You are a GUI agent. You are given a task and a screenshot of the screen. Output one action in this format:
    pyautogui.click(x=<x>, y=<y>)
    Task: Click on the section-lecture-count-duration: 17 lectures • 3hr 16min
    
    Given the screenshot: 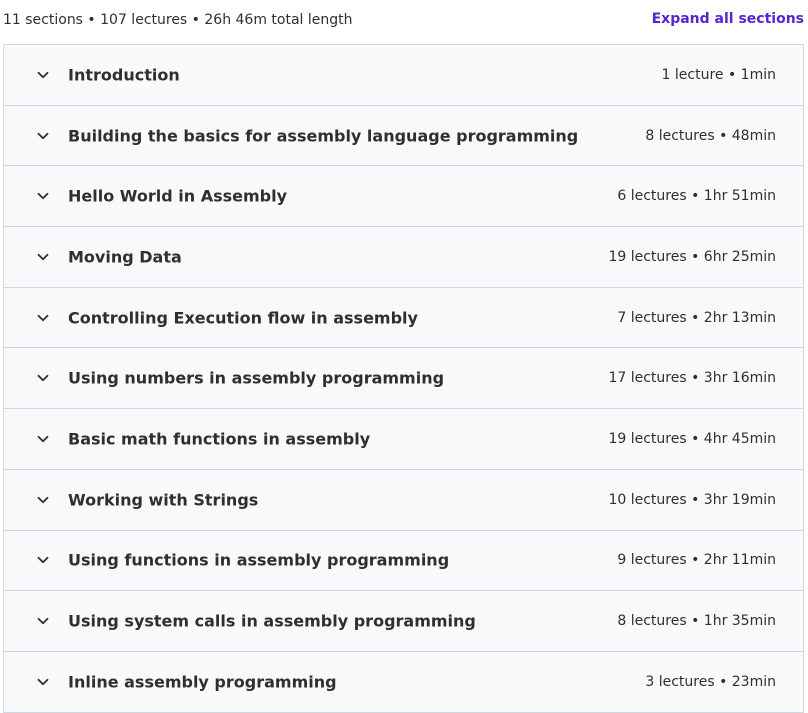 What is the action you would take?
    pyautogui.click(x=692, y=378)
    